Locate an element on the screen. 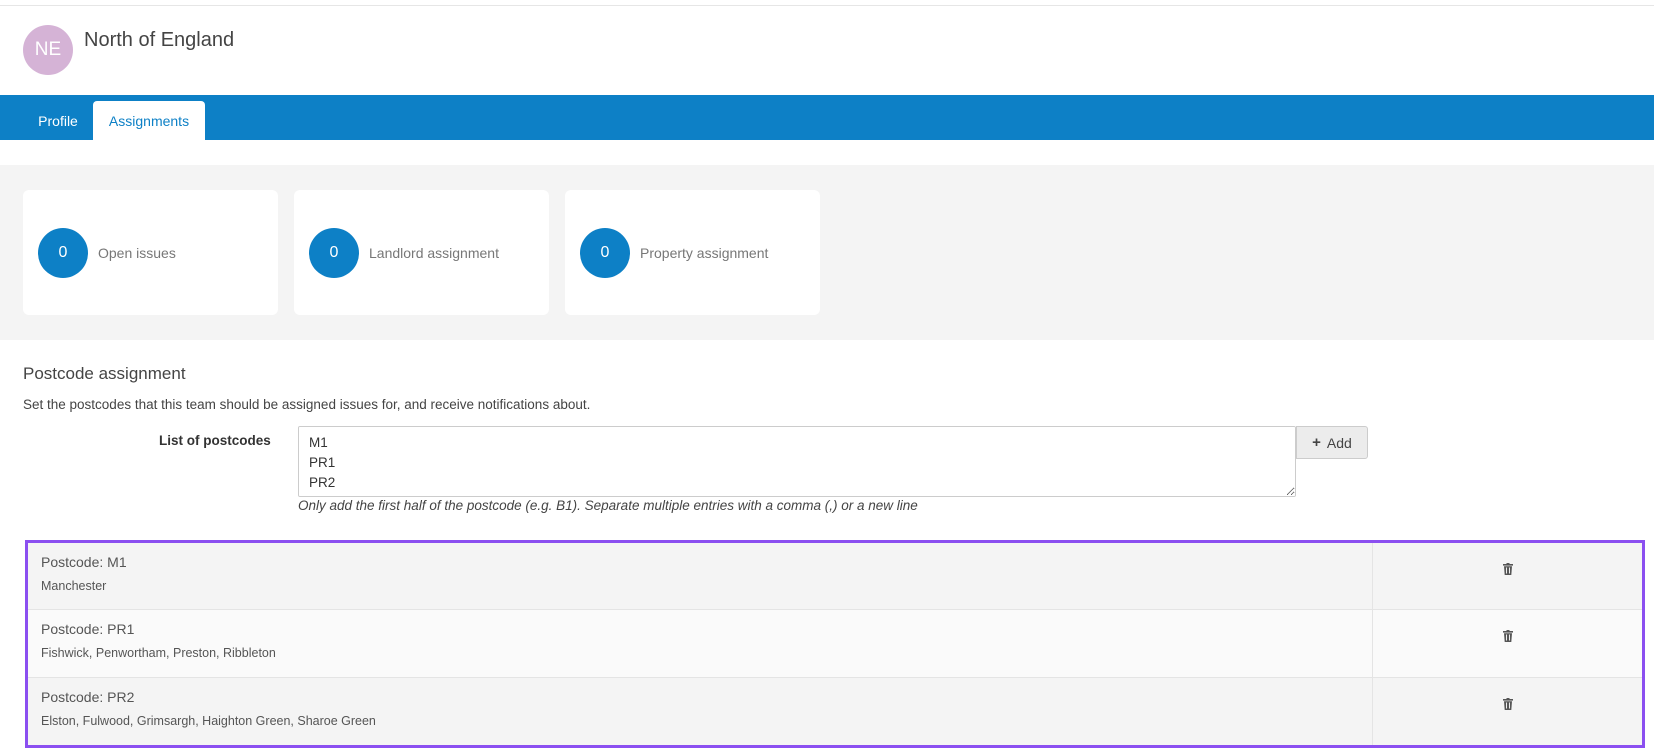 The image size is (1654, 756). tab-assignments: Assignments is located at coordinates (149, 120).